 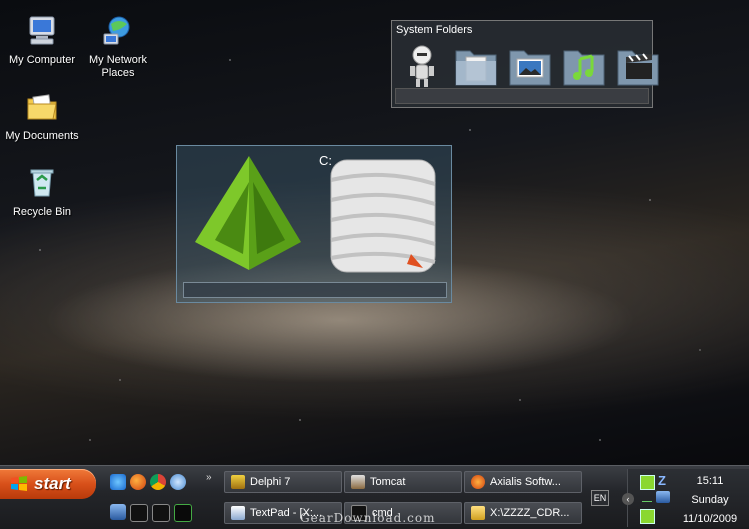 I want to click on tray-z-icon: Z, so click(x=665, y=480).